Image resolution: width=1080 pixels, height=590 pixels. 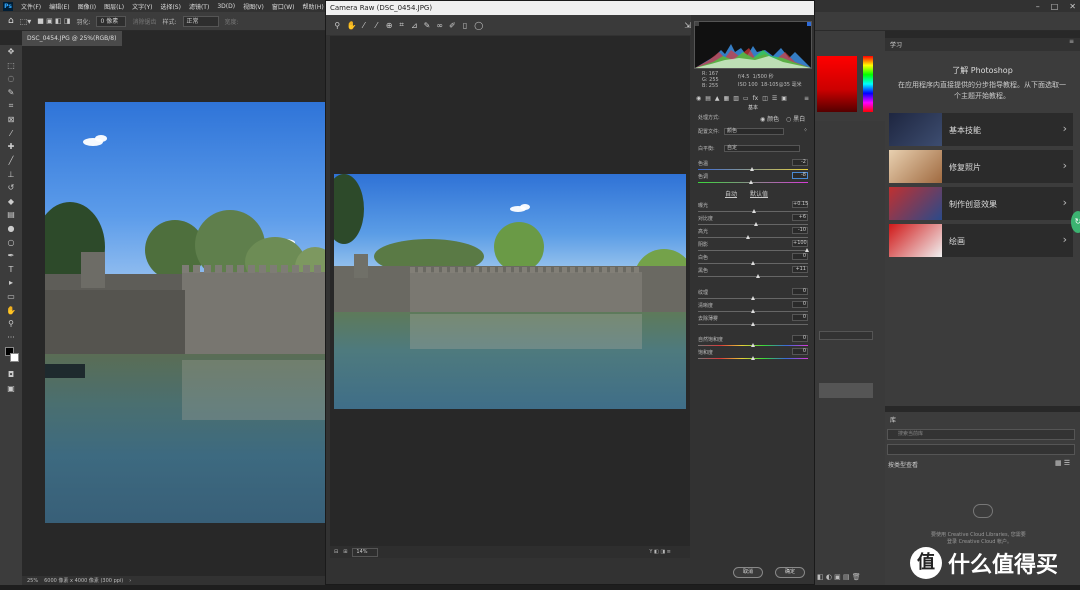 What do you see at coordinates (11, 270) in the screenshot?
I see `type-icon: T` at bounding box center [11, 270].